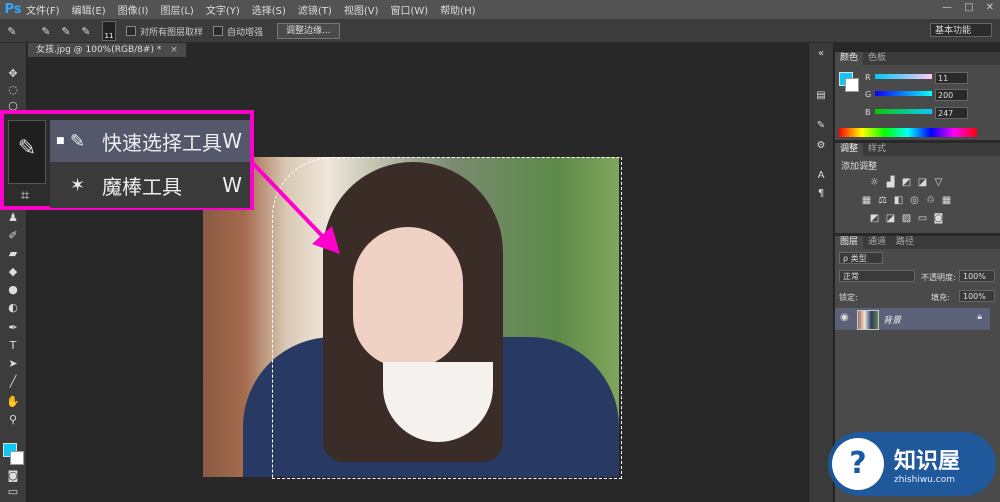 Image resolution: width=1000 pixels, height=502 pixels. Describe the element at coordinates (903, 111) in the screenshot. I see `channel-b-slider` at that location.